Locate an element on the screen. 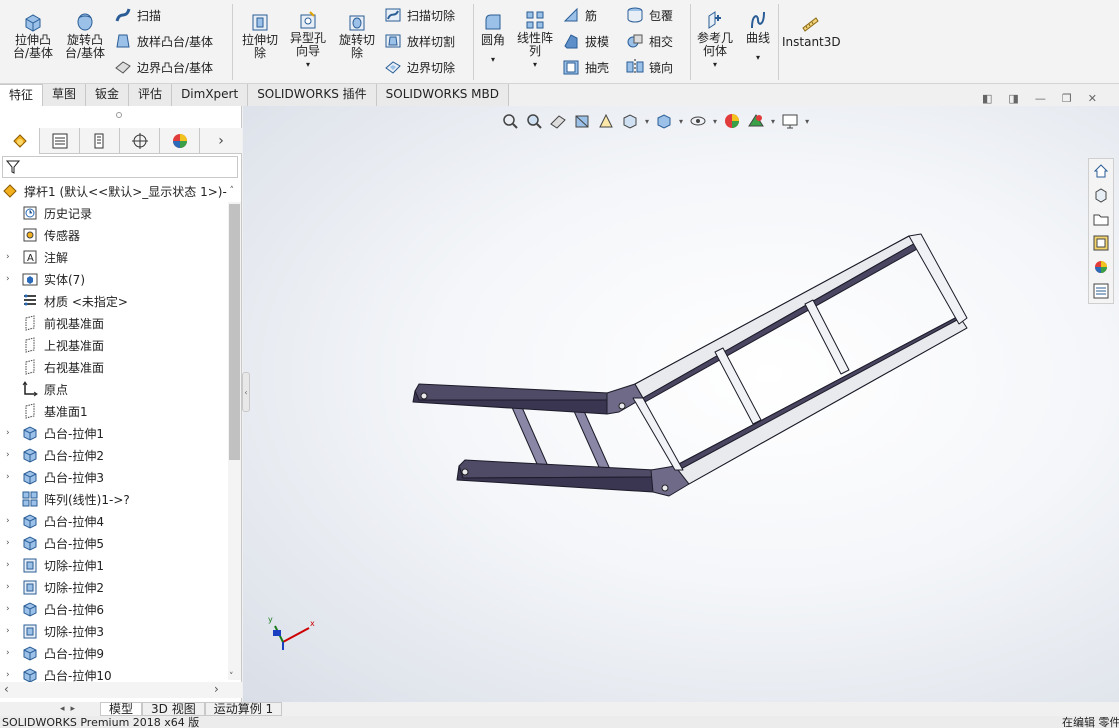 The width and height of the screenshot is (1119, 728). tree-vertical-scrollbar: ˅ is located at coordinates (234, 442).